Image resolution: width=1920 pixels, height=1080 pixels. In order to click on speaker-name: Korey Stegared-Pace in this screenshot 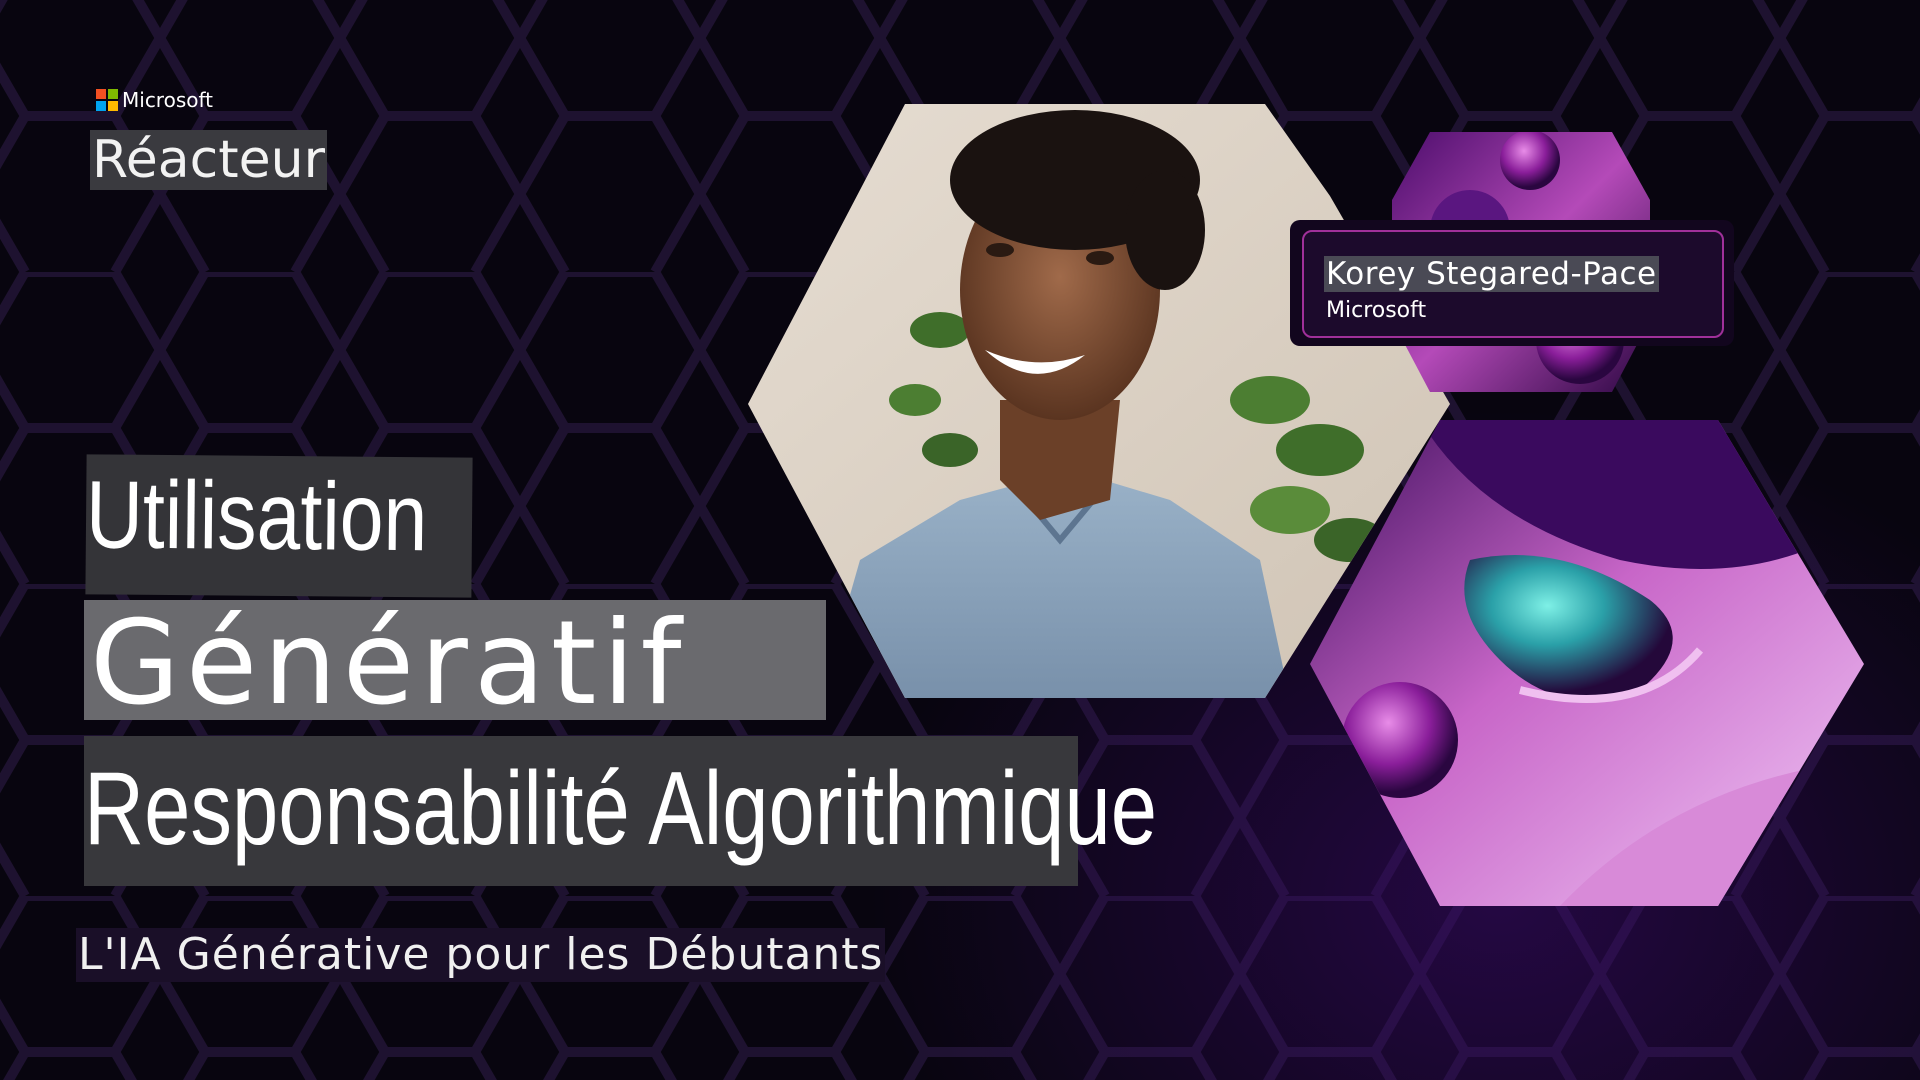, I will do `click(1491, 274)`.